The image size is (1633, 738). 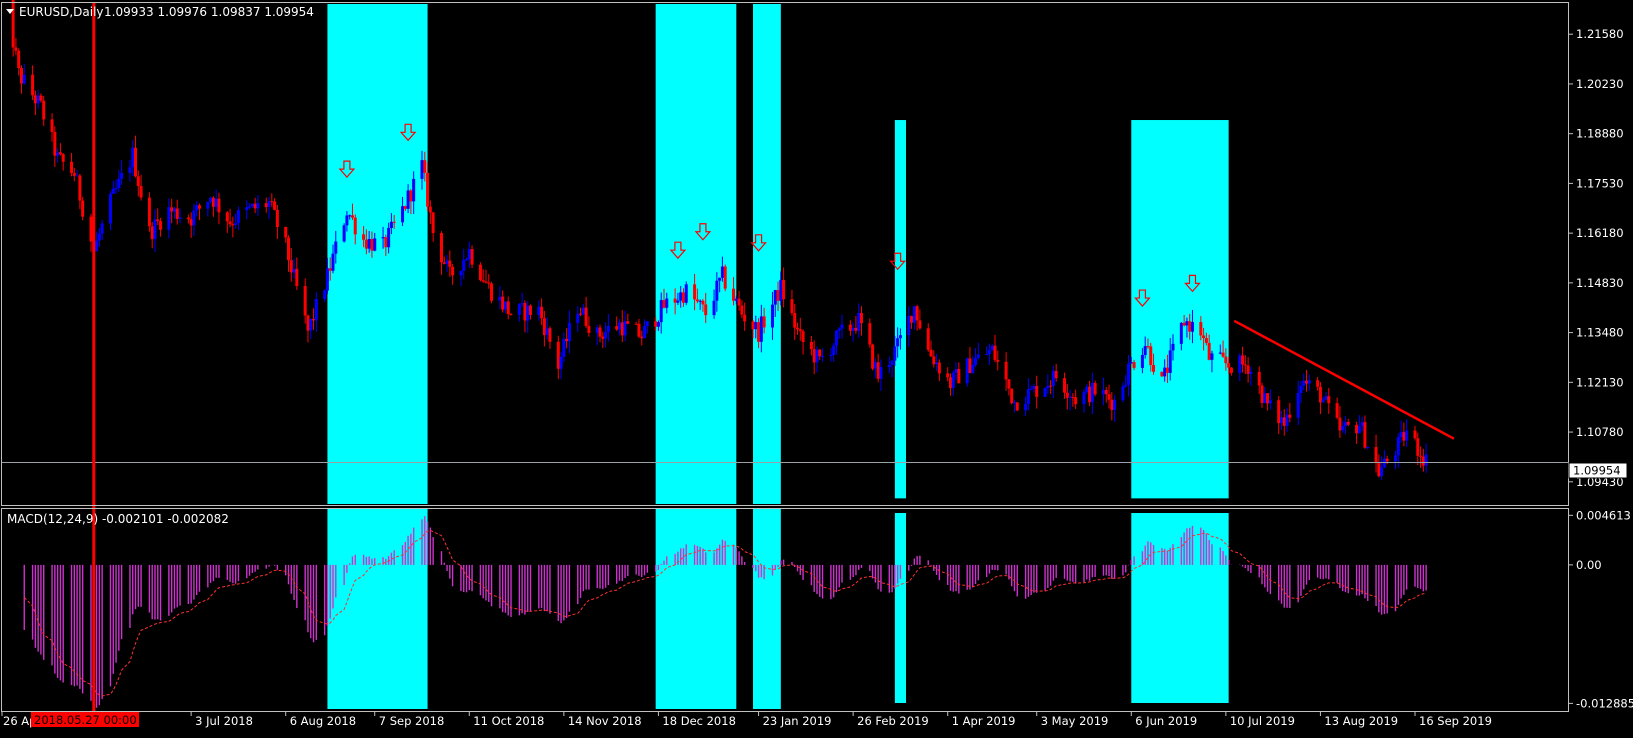 I want to click on highlight-zone-macd, so click(x=696, y=609).